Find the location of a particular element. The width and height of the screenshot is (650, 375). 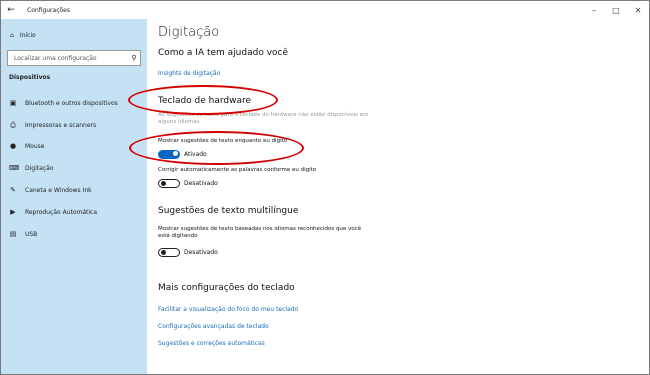

home-link: ⌂ Início is located at coordinates (23, 35).